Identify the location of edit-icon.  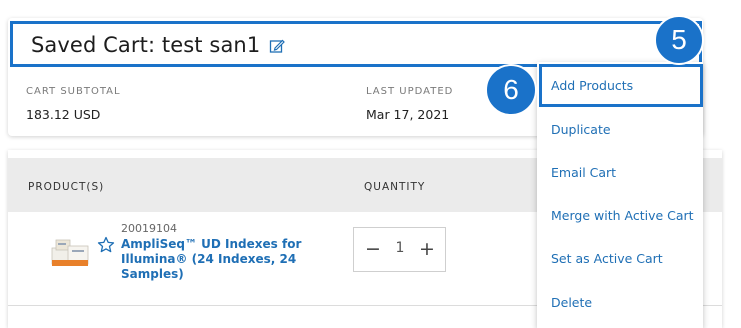
(277, 46).